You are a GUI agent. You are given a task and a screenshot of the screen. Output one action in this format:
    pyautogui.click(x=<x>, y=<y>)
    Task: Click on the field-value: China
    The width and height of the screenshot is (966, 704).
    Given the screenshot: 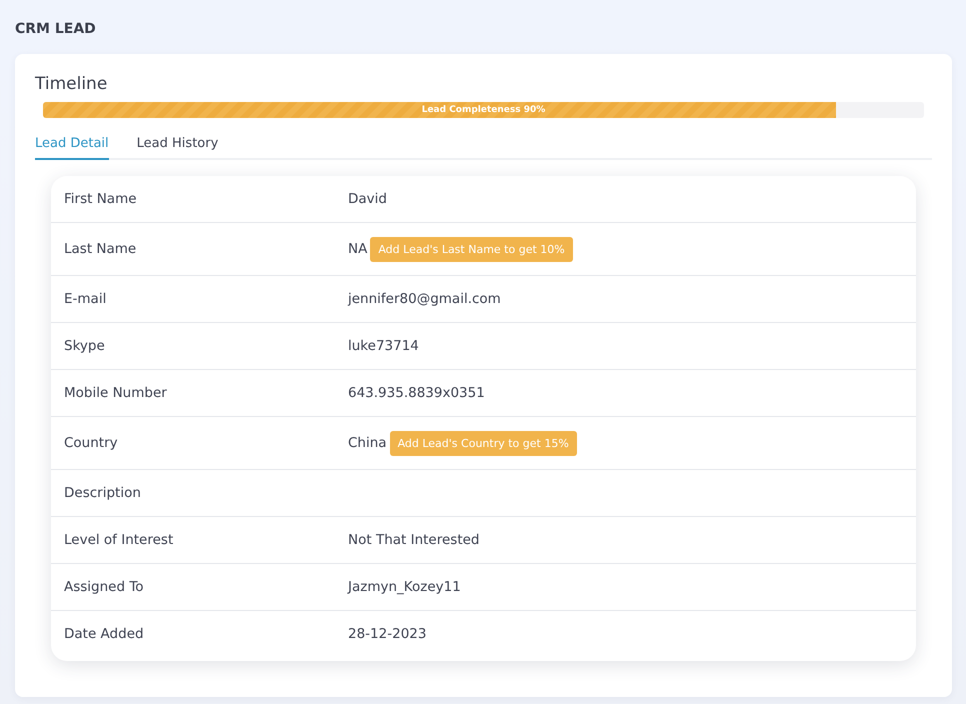 What is the action you would take?
    pyautogui.click(x=367, y=443)
    